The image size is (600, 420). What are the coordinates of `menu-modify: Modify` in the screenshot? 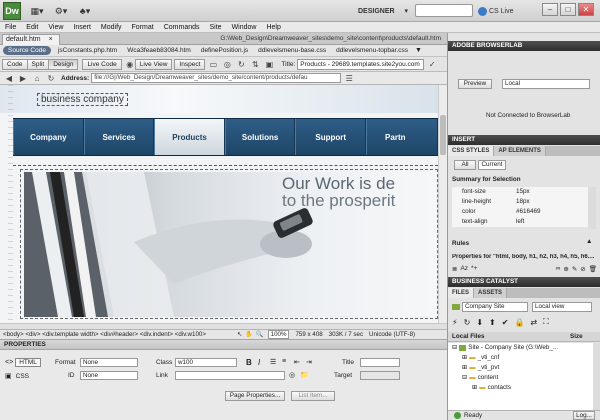 It's located at (111, 27).